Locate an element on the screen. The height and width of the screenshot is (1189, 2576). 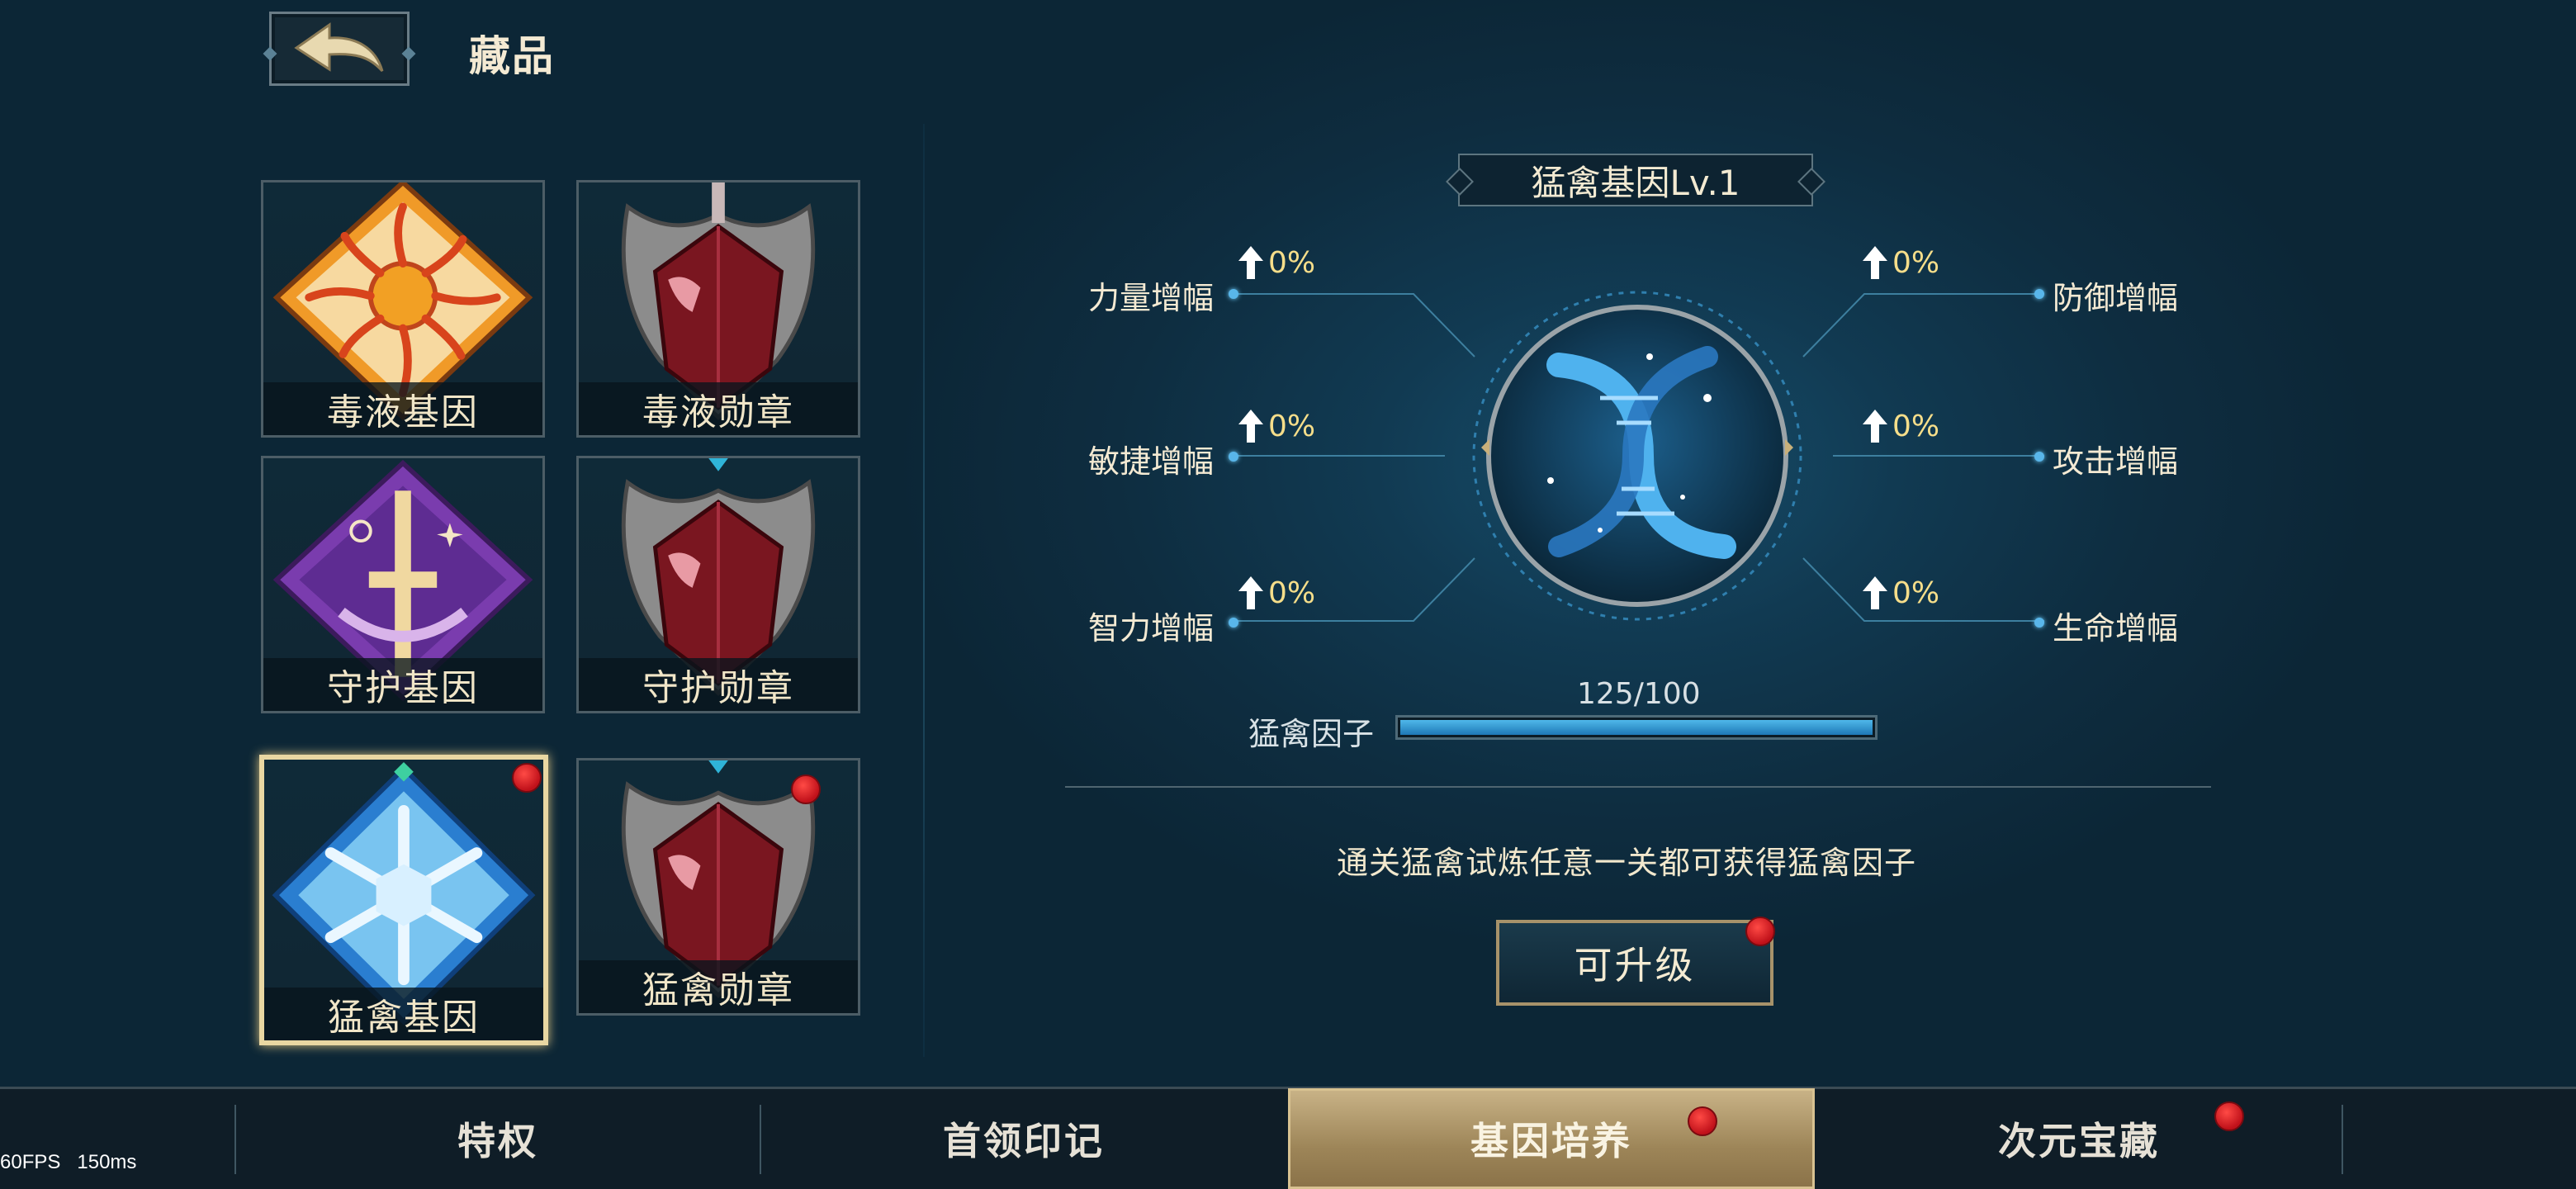
progress-text: 125/100 is located at coordinates (1639, 694).